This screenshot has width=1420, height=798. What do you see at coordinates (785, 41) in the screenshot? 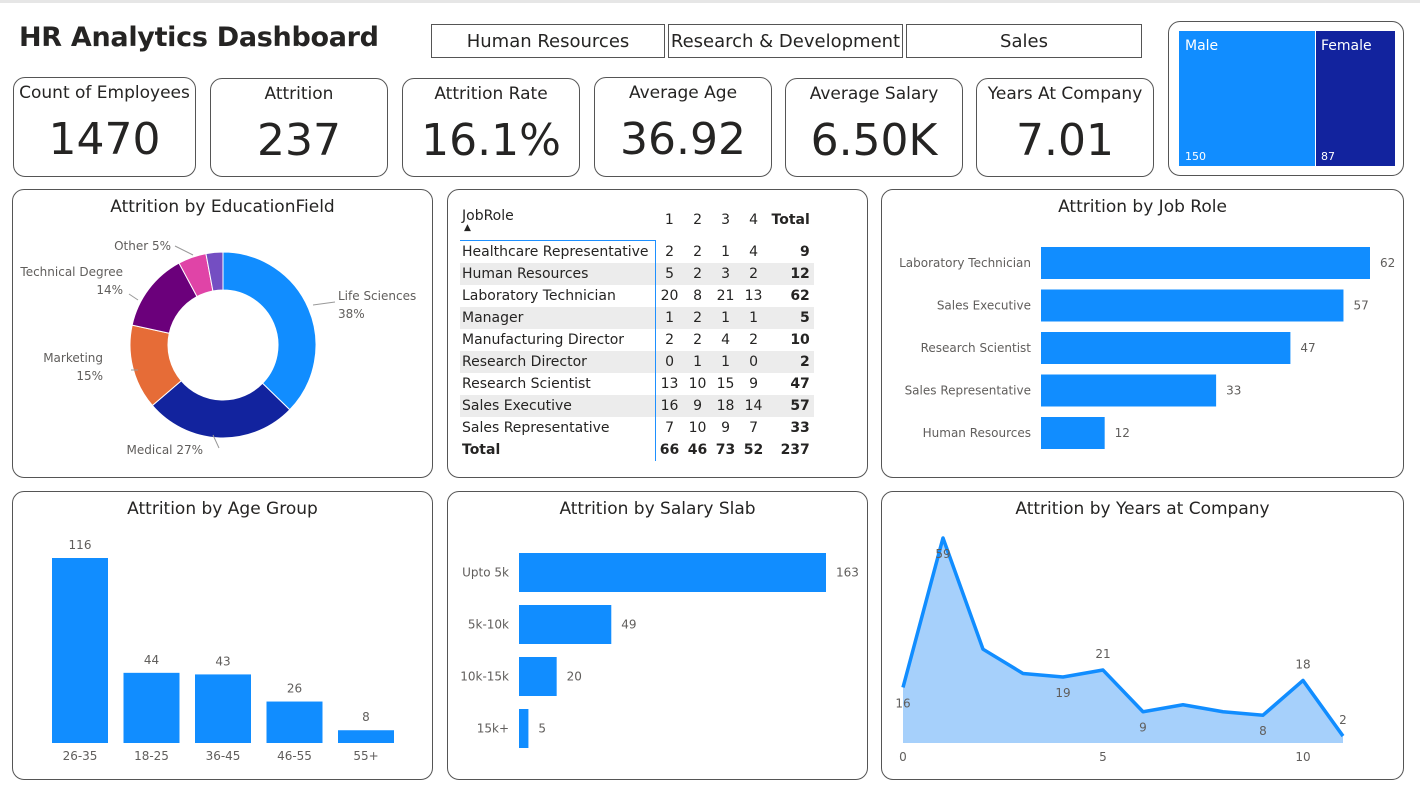
I see `slicer-research-development: Research & Development` at bounding box center [785, 41].